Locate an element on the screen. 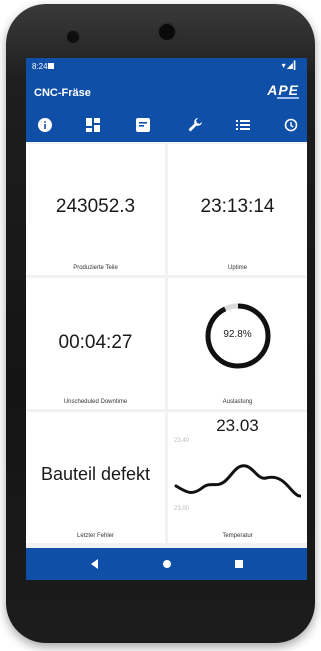 The height and width of the screenshot is (651, 321). tile-uptime: 23:13:14 Uptime is located at coordinates (237, 209).